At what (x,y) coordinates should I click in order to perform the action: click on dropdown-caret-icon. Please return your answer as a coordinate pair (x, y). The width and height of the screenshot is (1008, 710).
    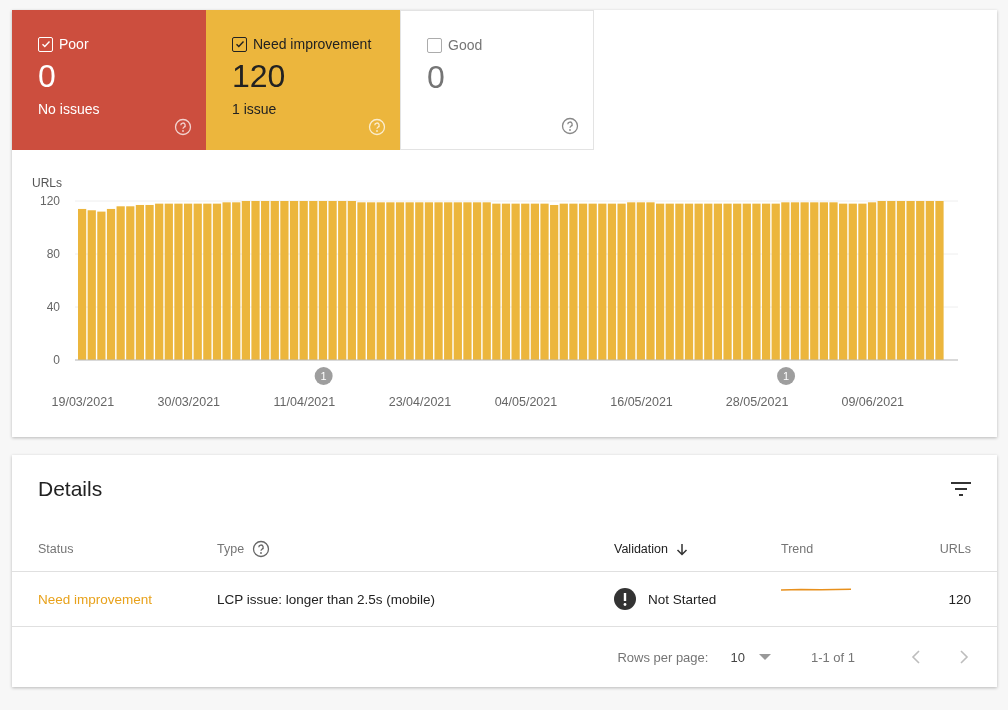
    Looking at the image, I should click on (764, 657).